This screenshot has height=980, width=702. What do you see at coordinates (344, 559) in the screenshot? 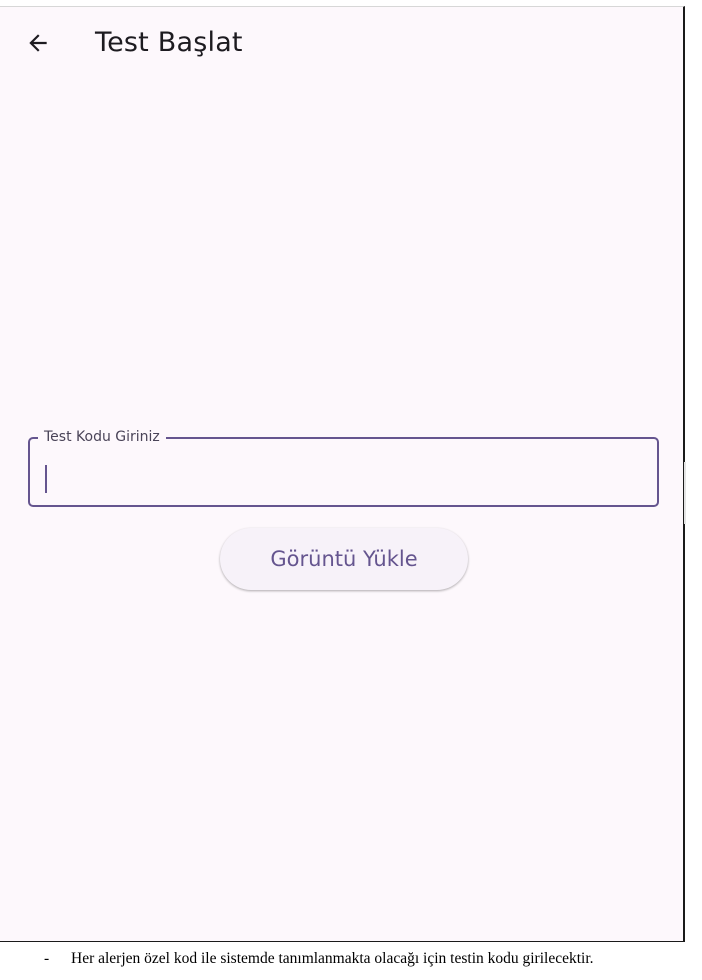
I see `upload-image-button: Görüntü Yükle` at bounding box center [344, 559].